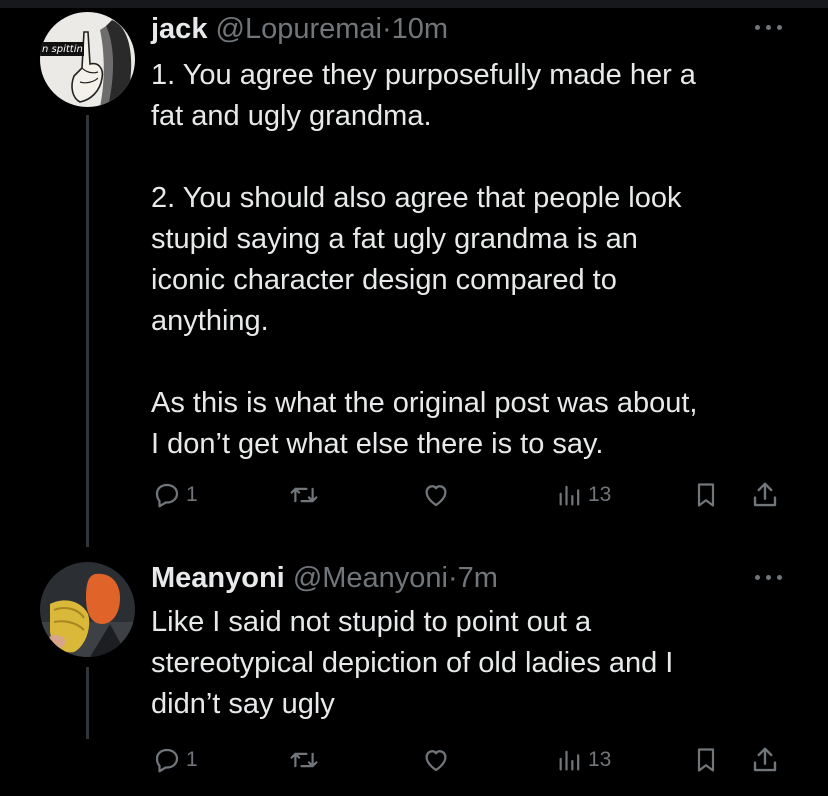  What do you see at coordinates (87, 703) in the screenshot?
I see `thread-line` at bounding box center [87, 703].